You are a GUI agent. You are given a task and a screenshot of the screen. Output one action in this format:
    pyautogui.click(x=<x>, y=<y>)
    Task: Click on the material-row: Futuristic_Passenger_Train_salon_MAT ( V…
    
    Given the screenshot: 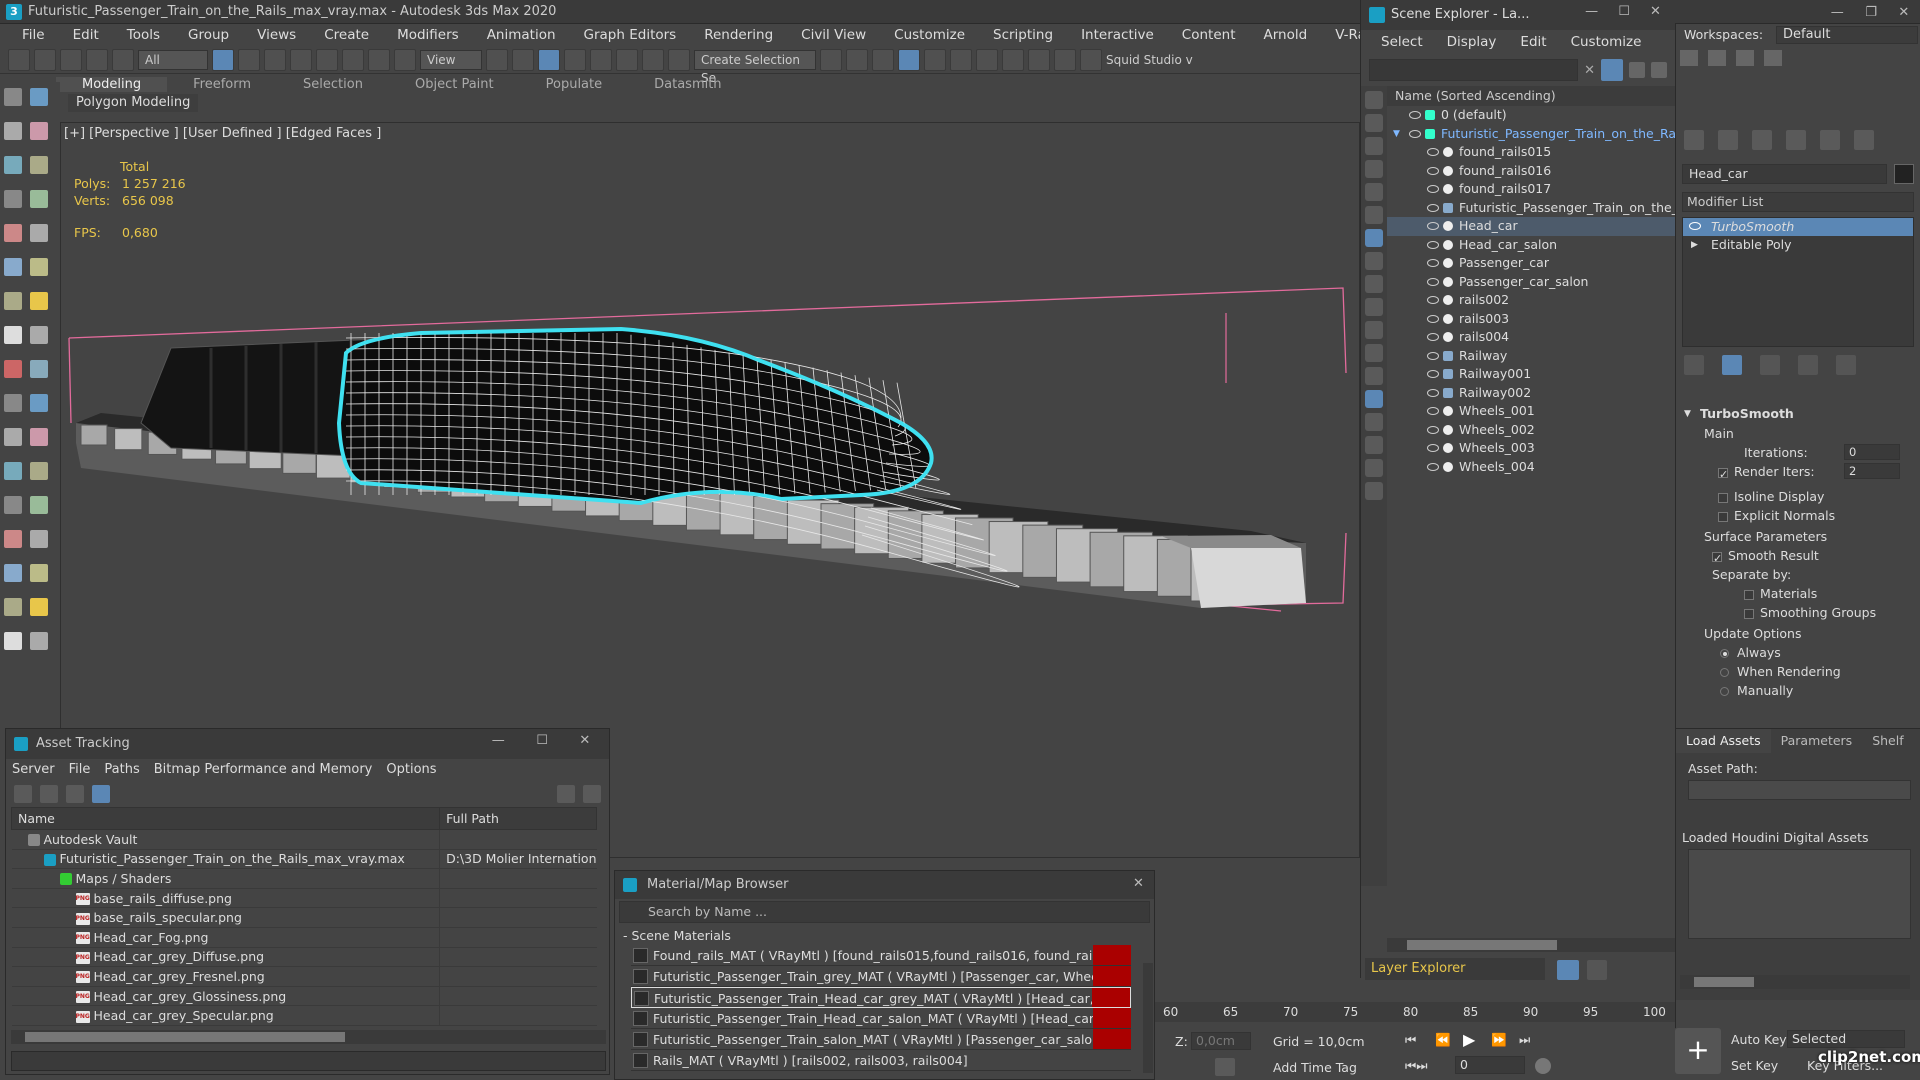 What is the action you would take?
    pyautogui.click(x=881, y=1039)
    